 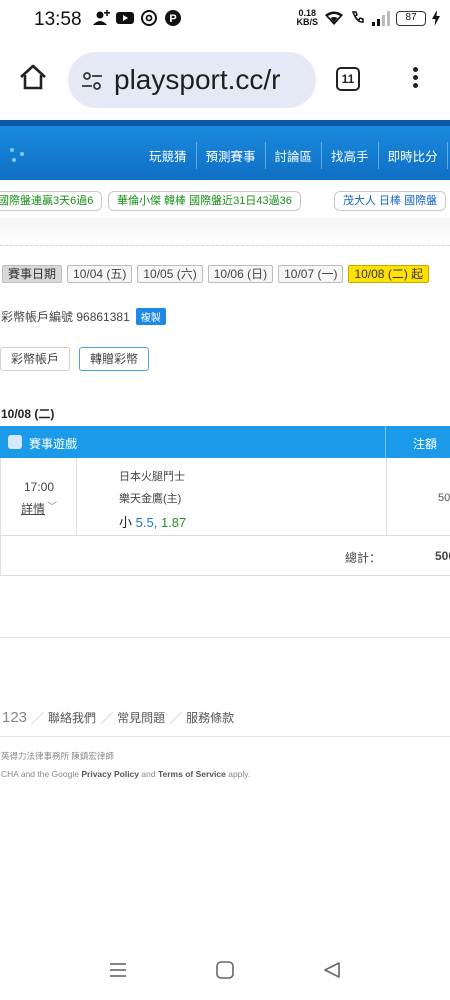 I want to click on user-add-icon, so click(x=101, y=17).